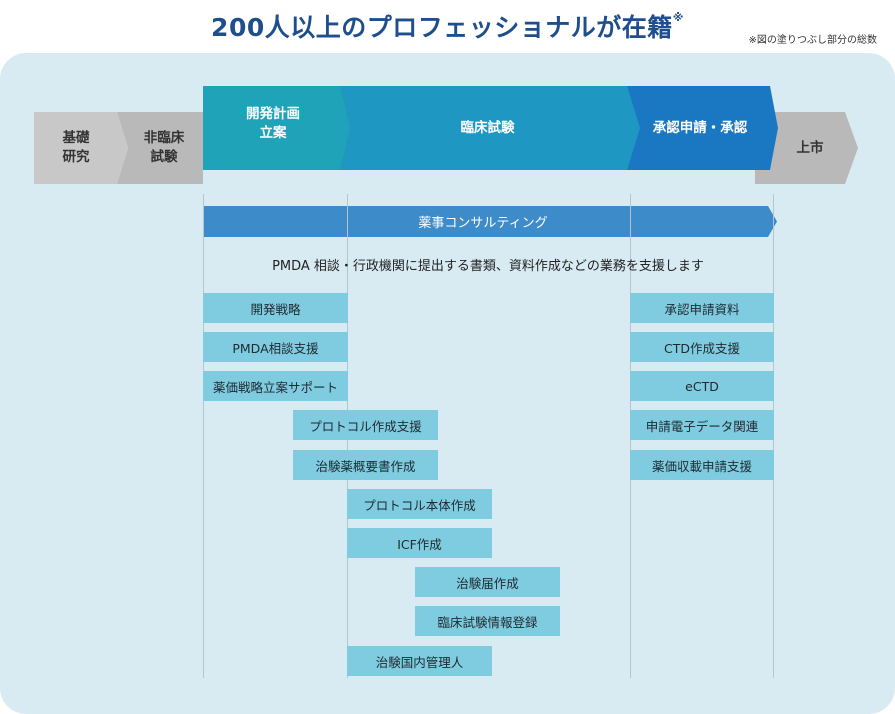  Describe the element at coordinates (275, 386) in the screenshot. I see `service-drug-price-strategy: 薬価戦略立案サポート` at that location.